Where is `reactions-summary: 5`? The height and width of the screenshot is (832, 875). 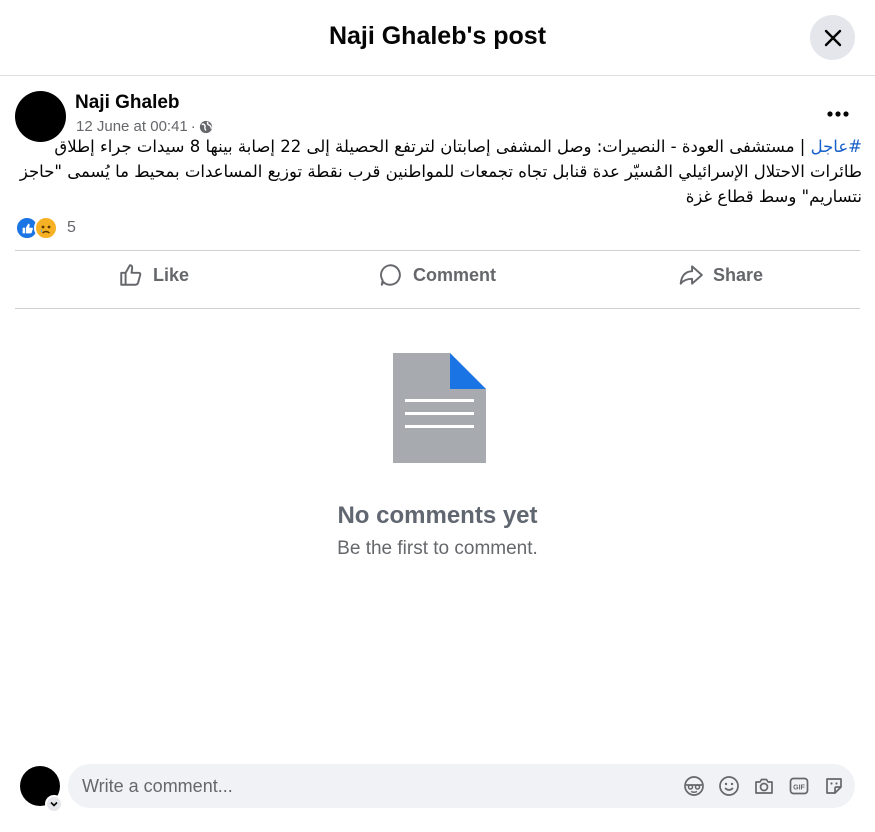
reactions-summary: 5 is located at coordinates (45, 228).